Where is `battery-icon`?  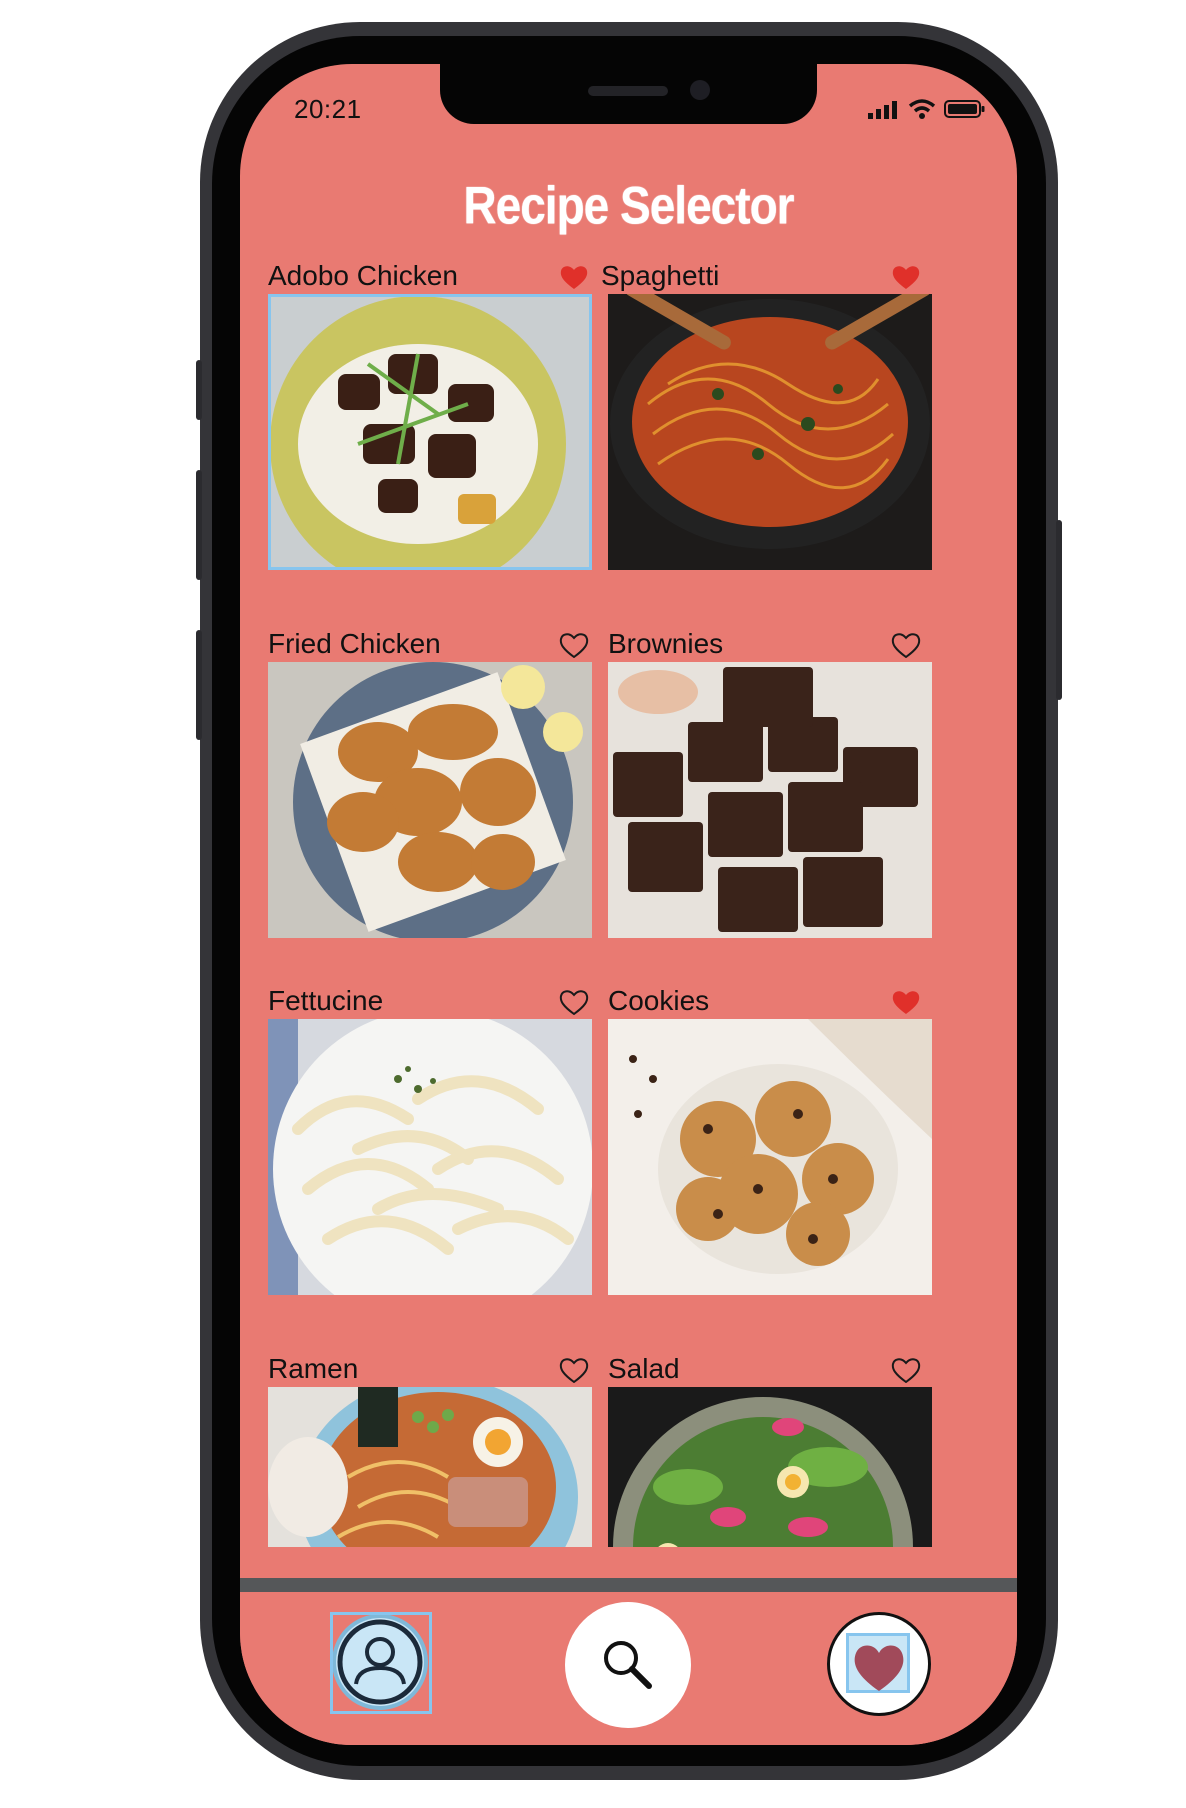 battery-icon is located at coordinates (964, 109).